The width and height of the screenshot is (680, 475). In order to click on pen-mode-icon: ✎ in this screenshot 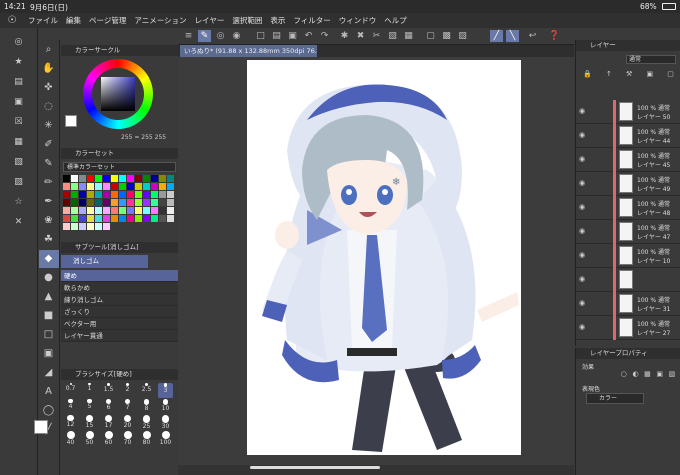, I will do `click(204, 36)`.